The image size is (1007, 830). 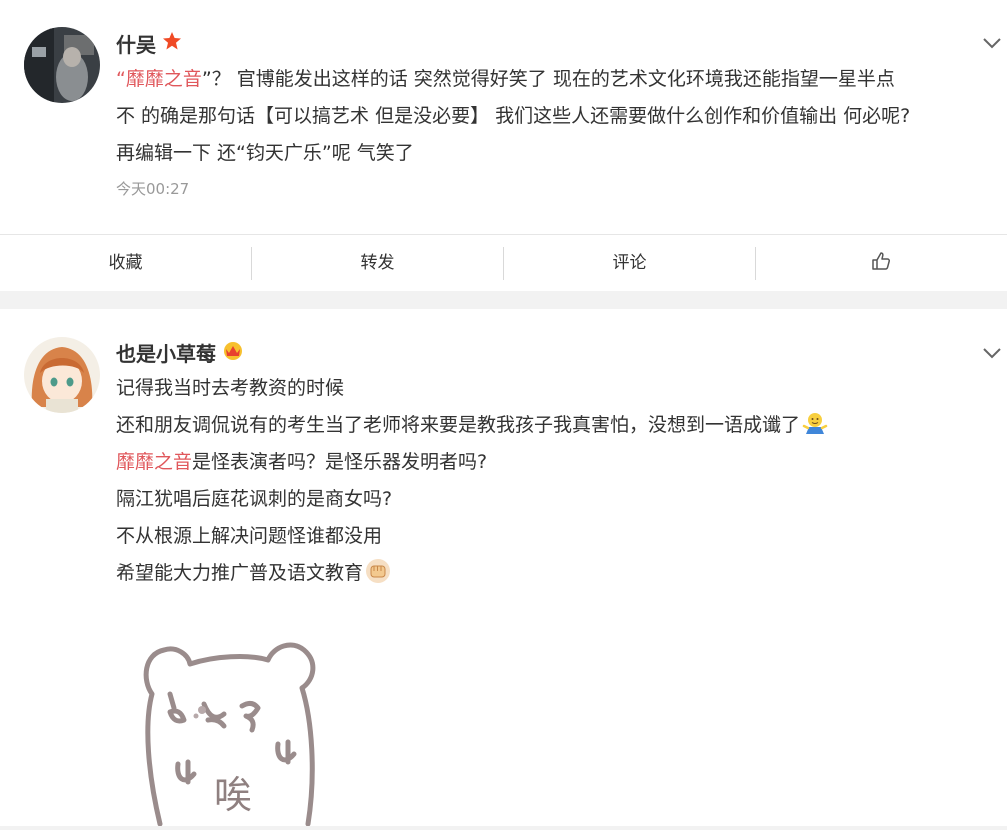 What do you see at coordinates (172, 43) in the screenshot?
I see `star-badge-icon` at bounding box center [172, 43].